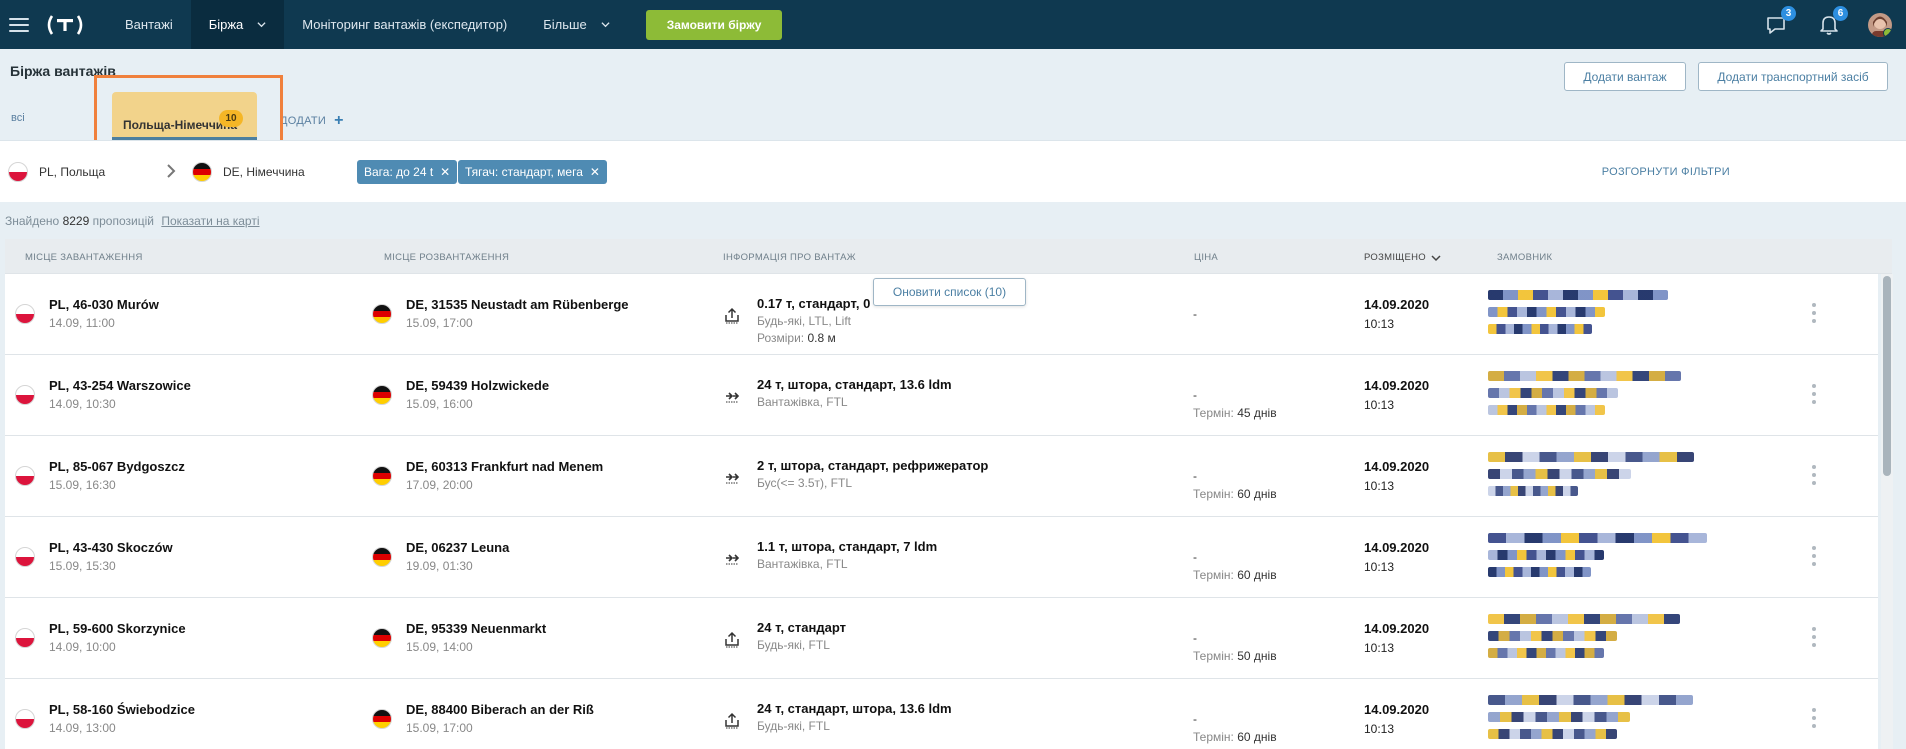 The width and height of the screenshot is (1906, 749). Describe the element at coordinates (1235, 494) in the screenshot. I see `payment-term: Термін: 60 днів` at that location.